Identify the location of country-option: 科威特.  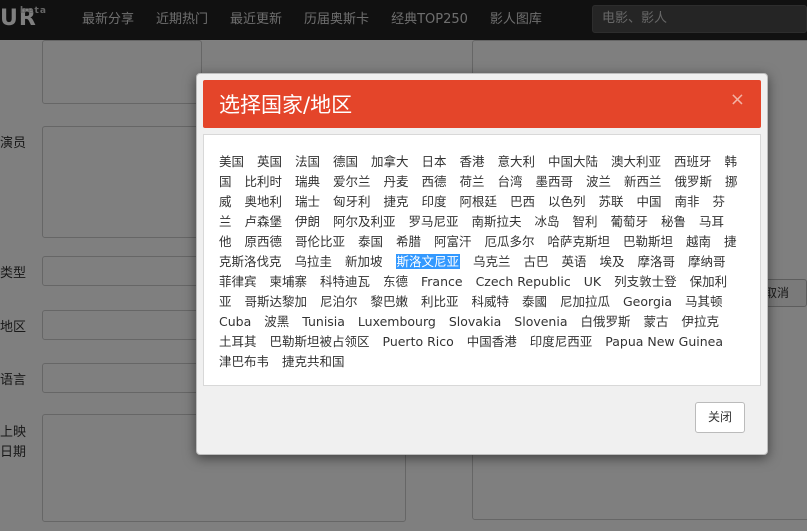
(491, 301).